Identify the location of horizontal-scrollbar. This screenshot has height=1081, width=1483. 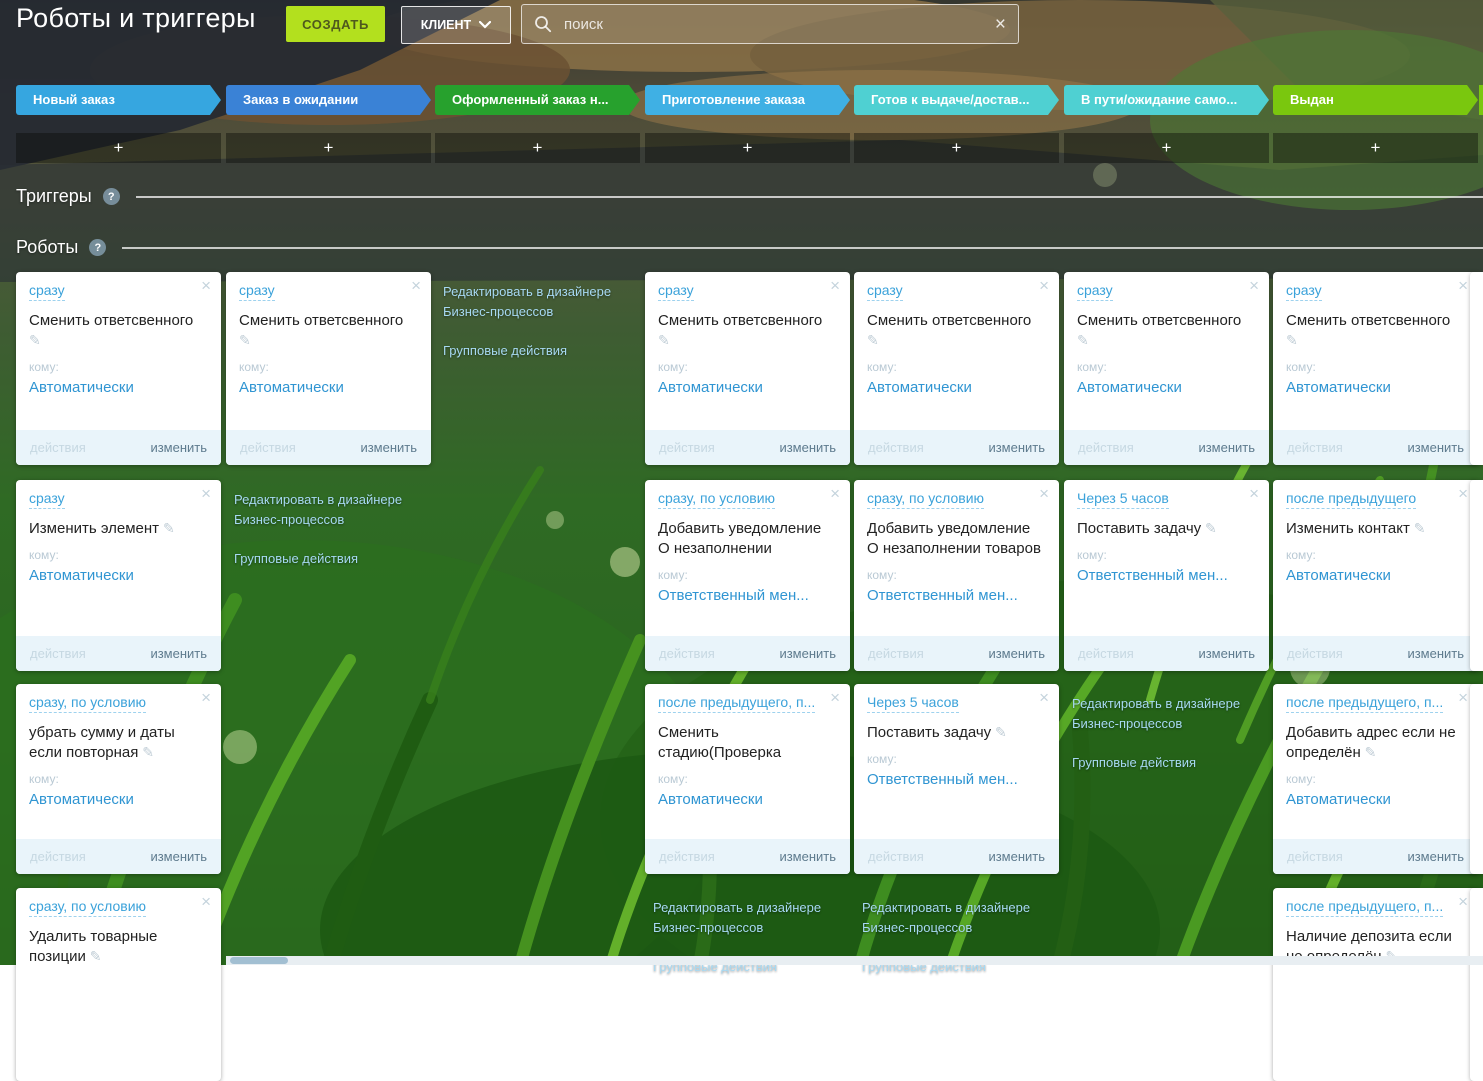
(854, 960).